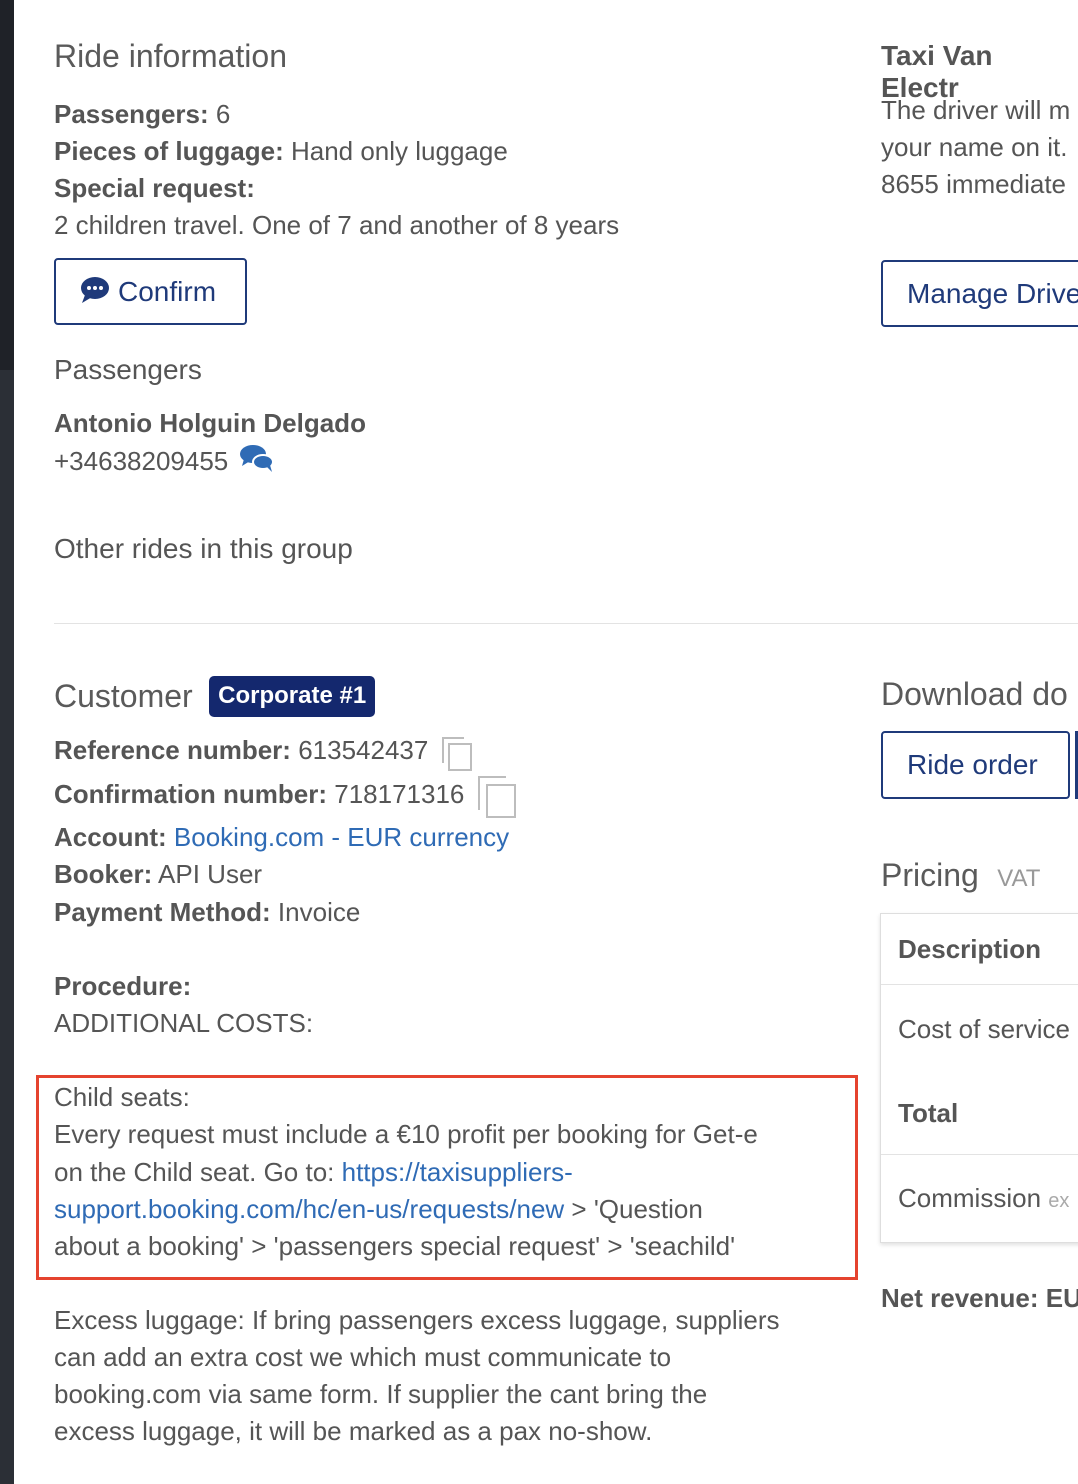 The height and width of the screenshot is (1484, 1078). I want to click on cost-of-service: Cost of service, so click(984, 1029).